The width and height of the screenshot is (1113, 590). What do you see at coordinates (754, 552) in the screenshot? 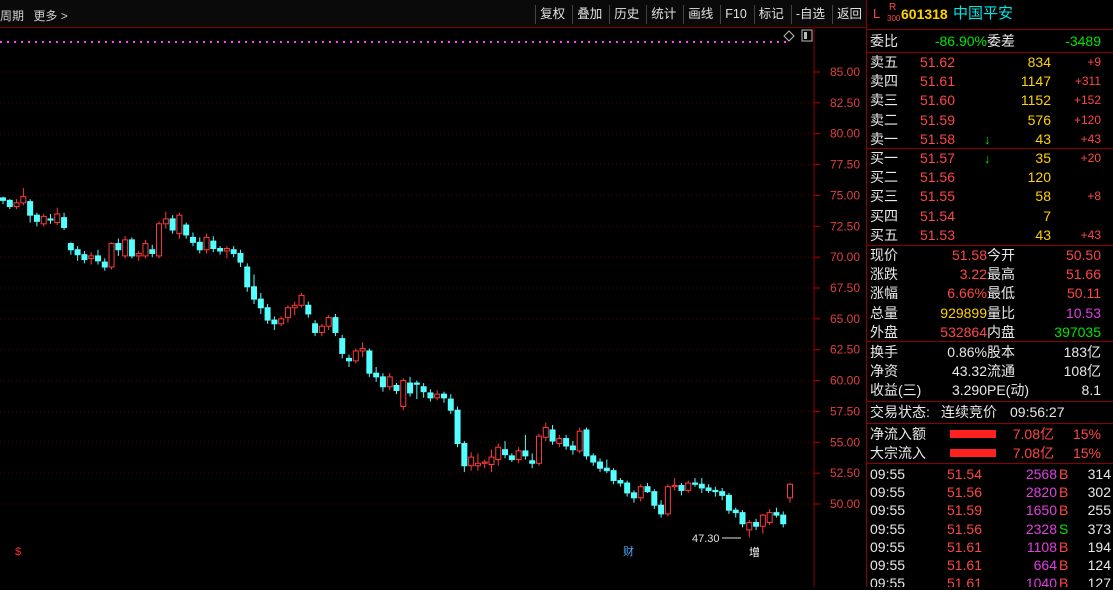
I see `share-increase-marker: 增` at bounding box center [754, 552].